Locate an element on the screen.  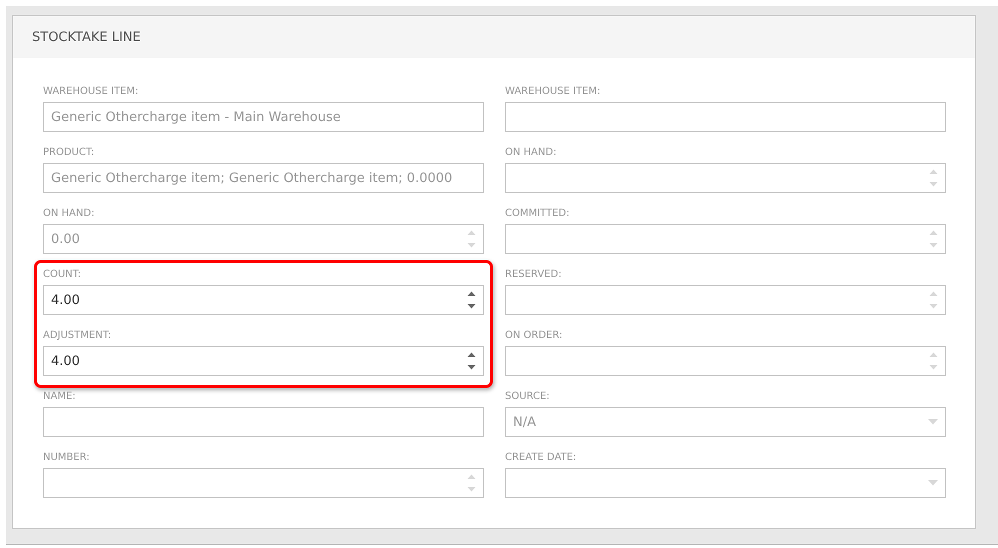
field-label: NAME: is located at coordinates (60, 397).